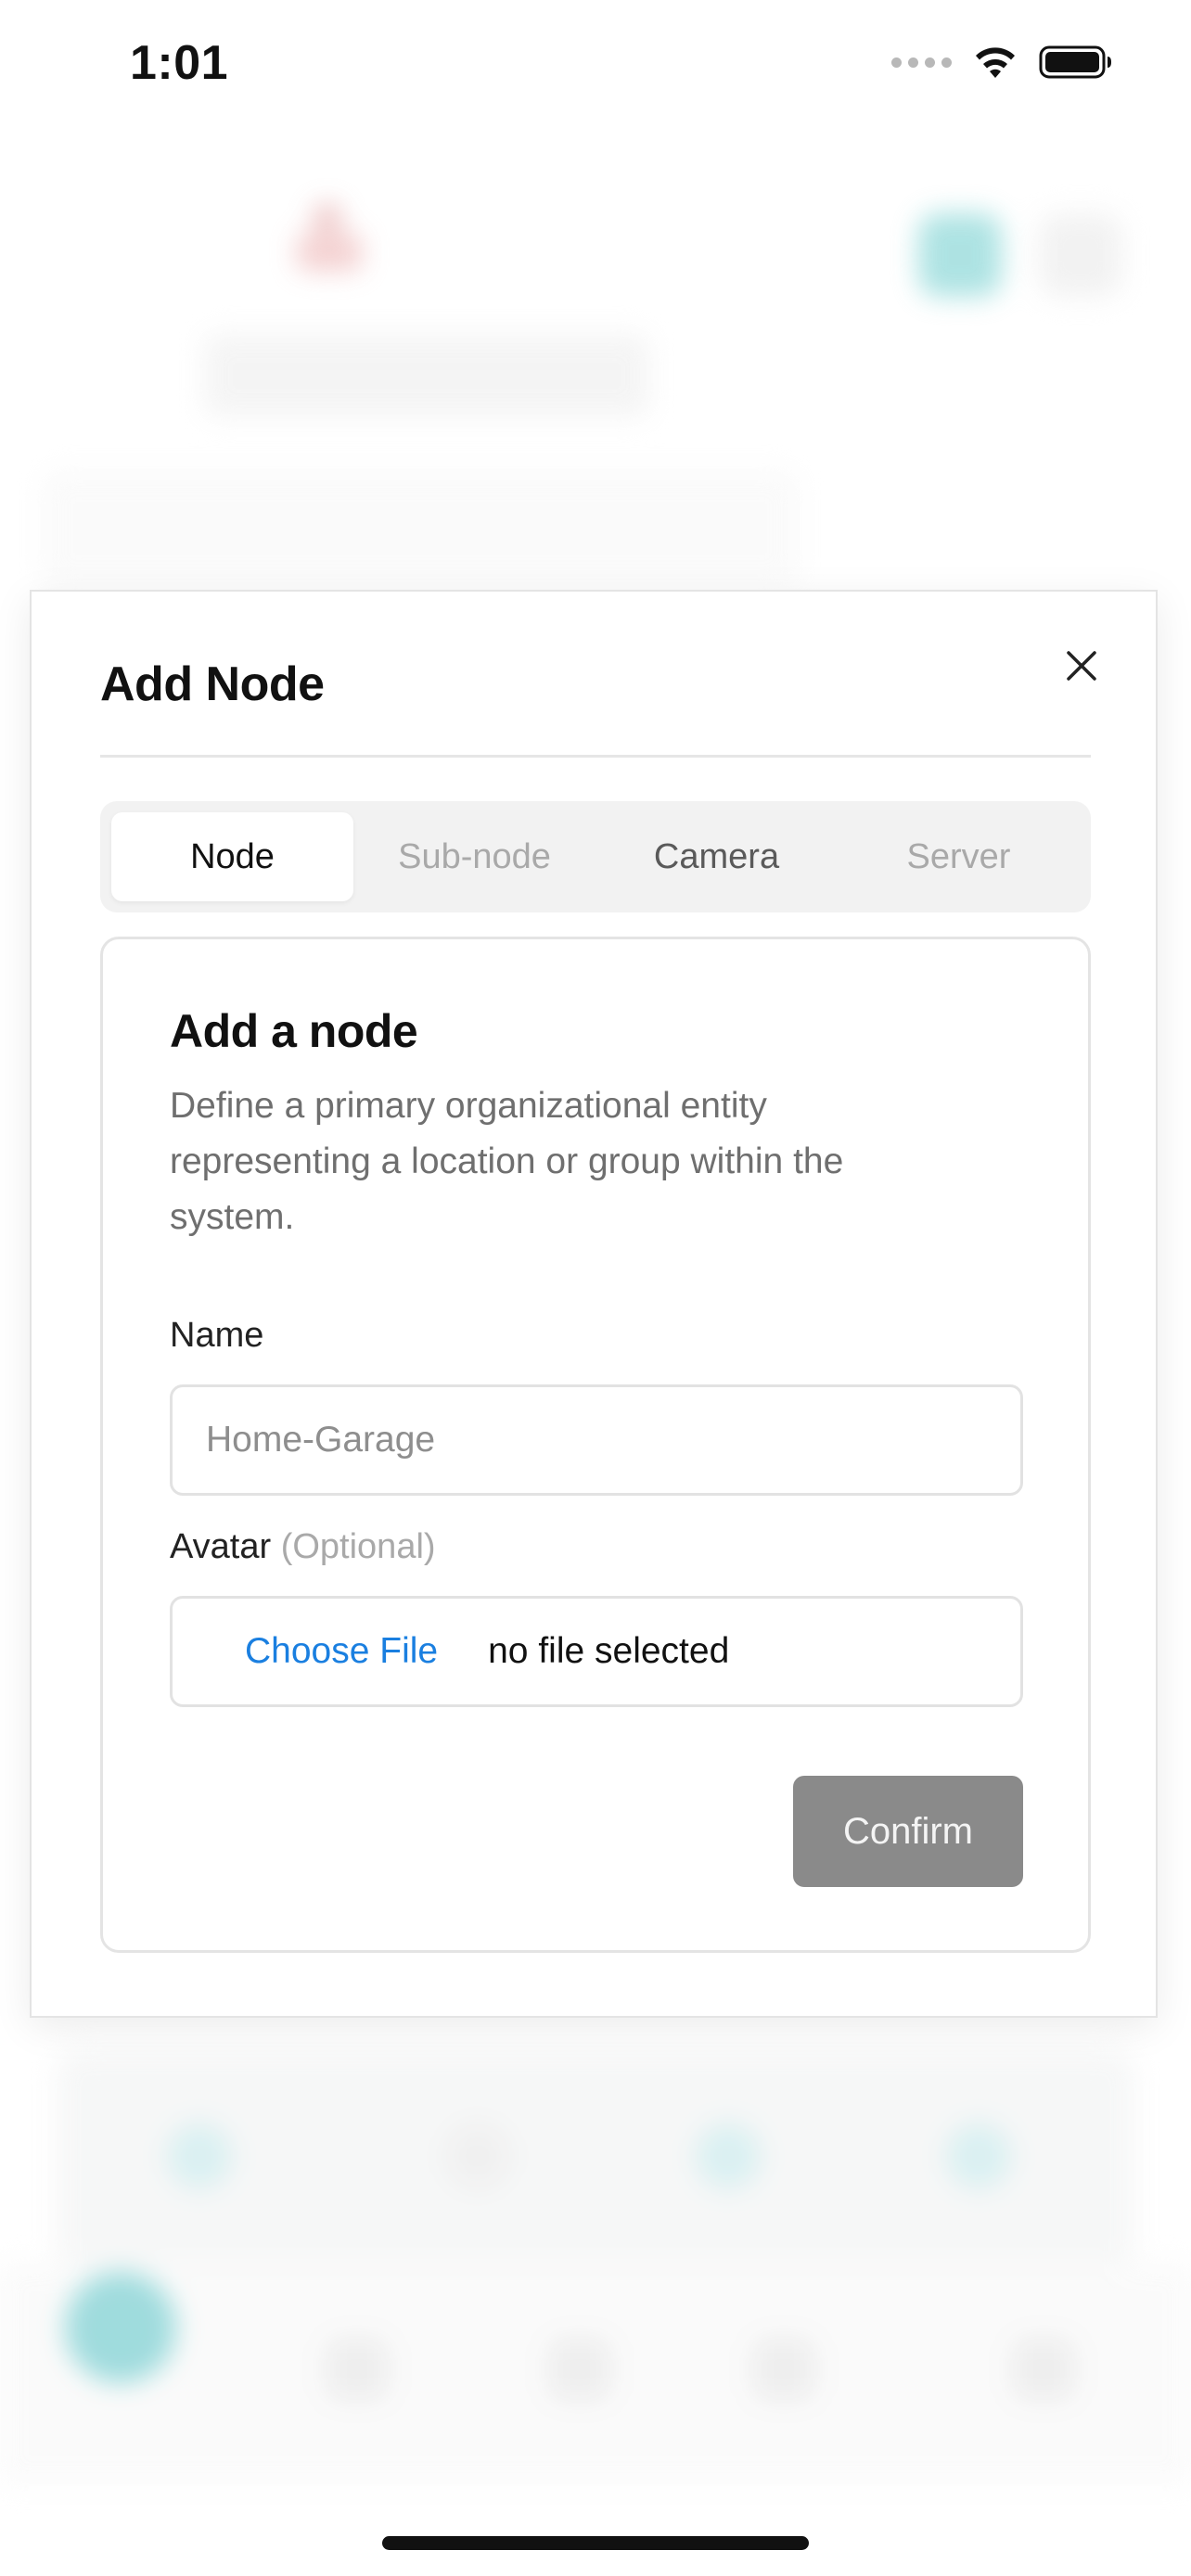 The width and height of the screenshot is (1191, 2576). Describe the element at coordinates (597, 1440) in the screenshot. I see `name-input` at that location.